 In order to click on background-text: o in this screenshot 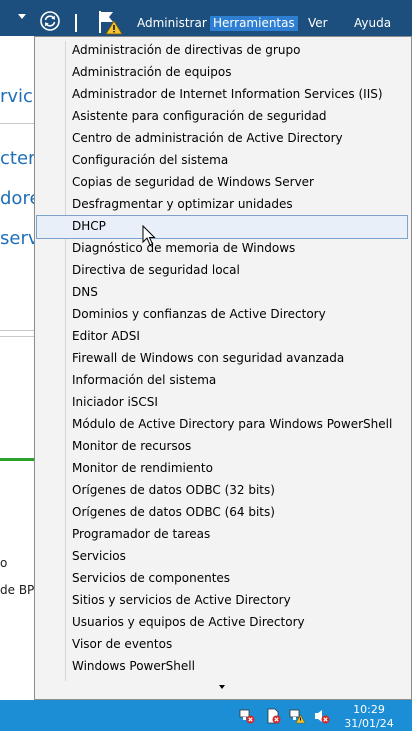, I will do `click(4, 563)`.